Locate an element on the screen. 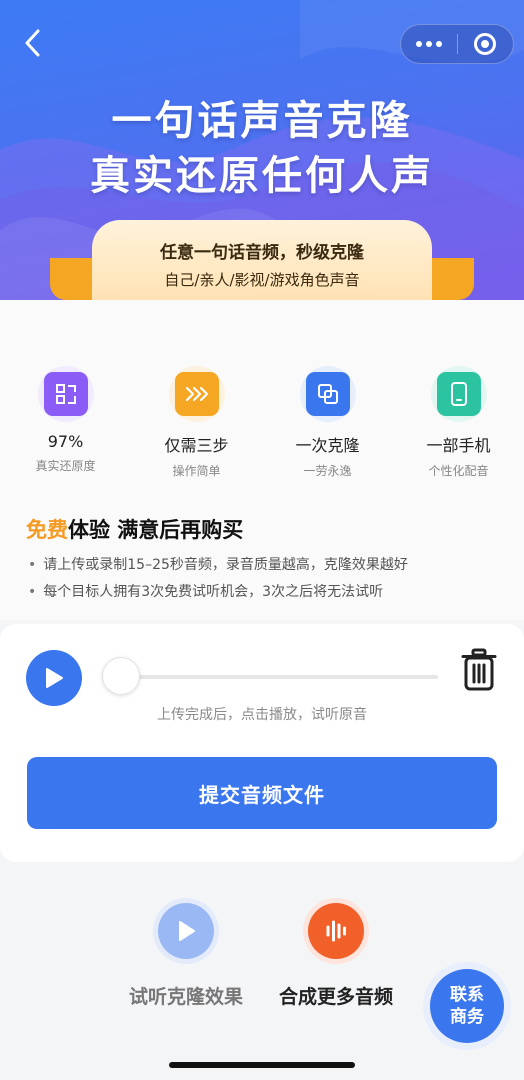 The height and width of the screenshot is (1080, 524). audio-wave-icon is located at coordinates (336, 931).